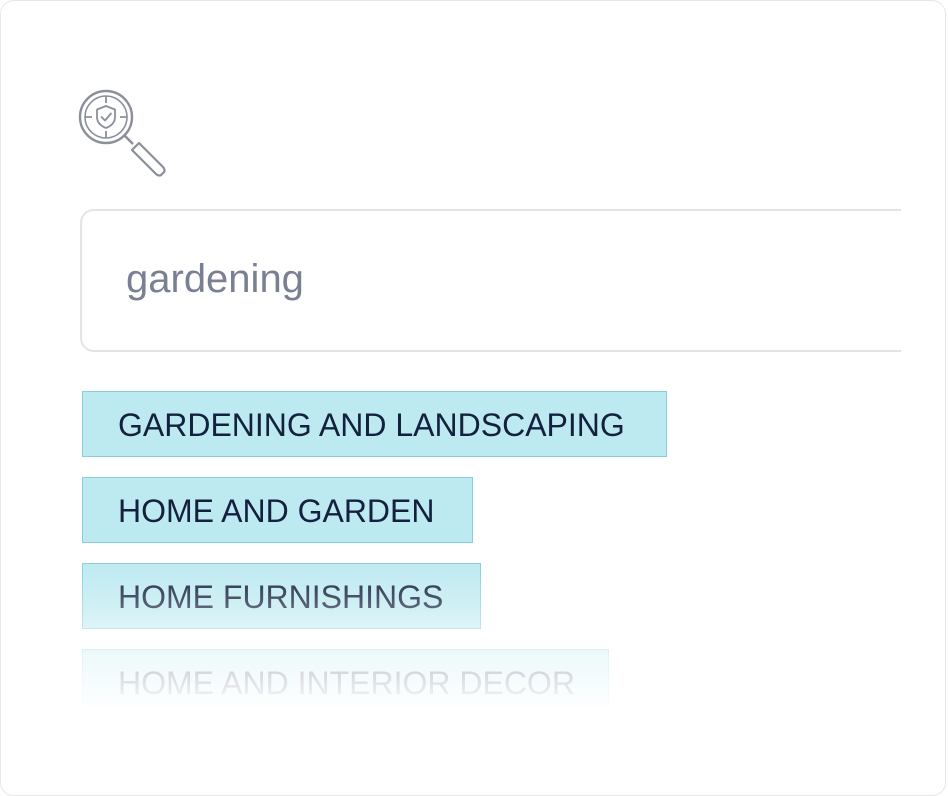 This screenshot has height=796, width=948. I want to click on suggestion-chip-home-furnishings: HOME FURNISHINGS, so click(281, 596).